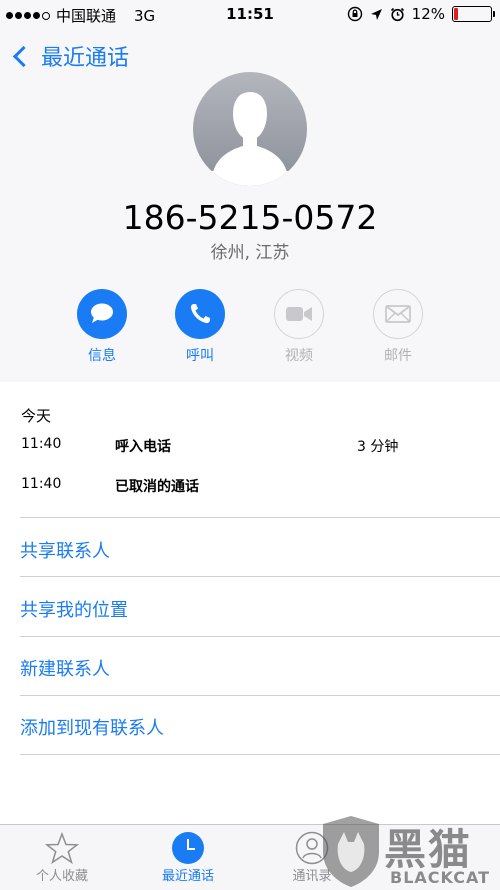 The width and height of the screenshot is (500, 890). What do you see at coordinates (200, 314) in the screenshot?
I see `phone-icon` at bounding box center [200, 314].